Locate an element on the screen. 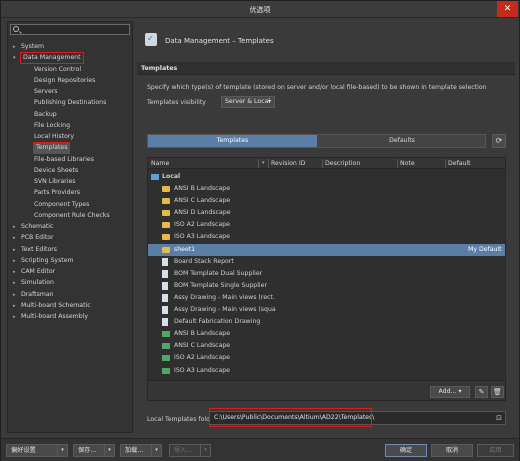 Image resolution: width=520 pixels, height=461 pixels. tree-item: Parts Providers is located at coordinates (57, 193).